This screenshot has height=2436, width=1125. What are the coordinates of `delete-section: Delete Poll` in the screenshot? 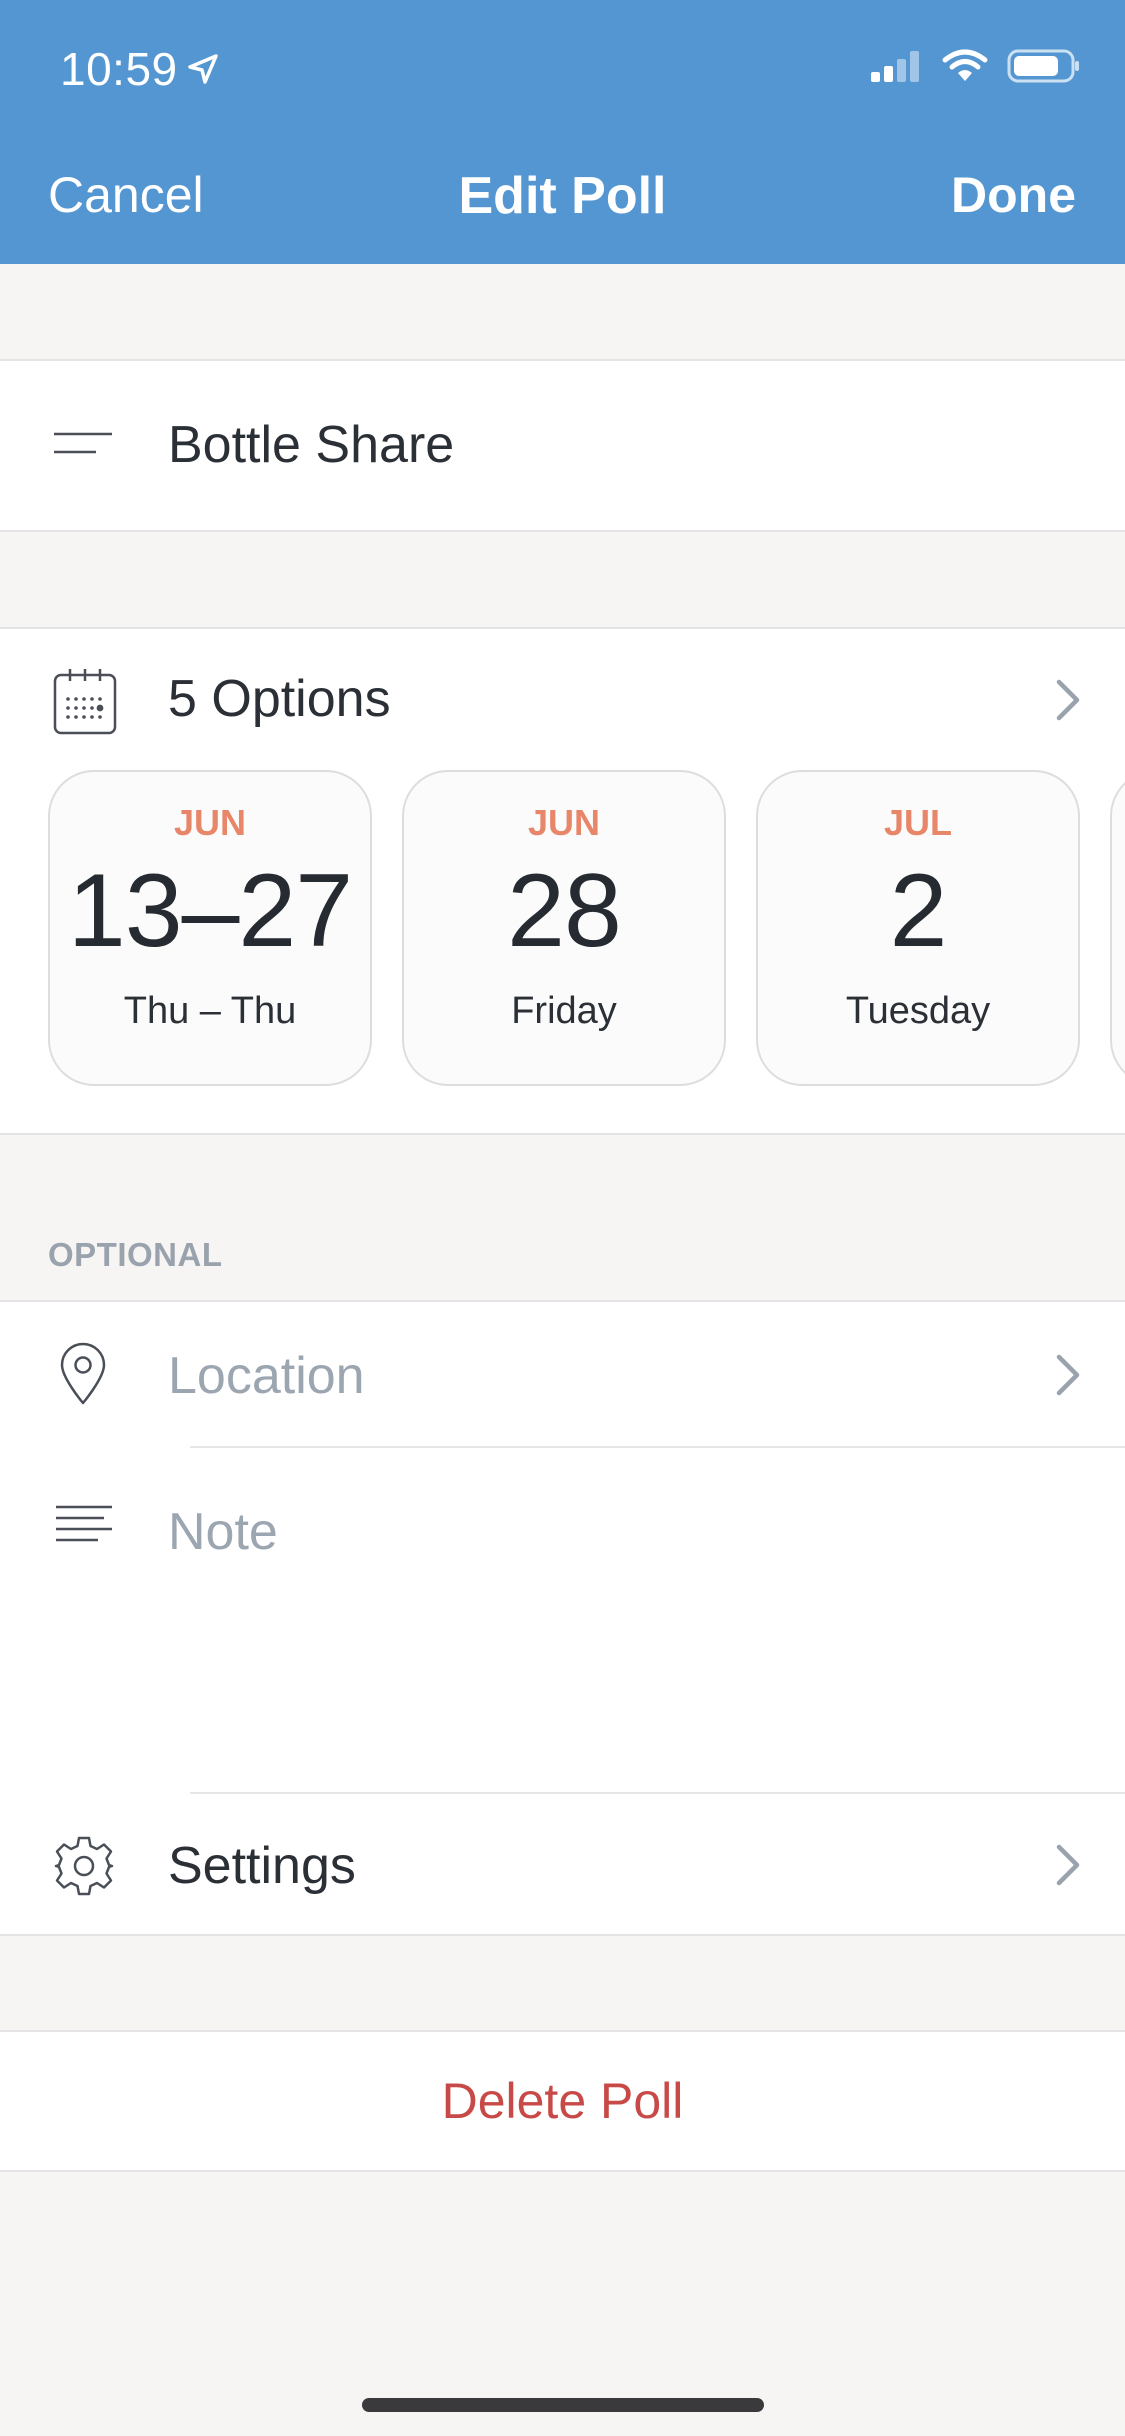 It's located at (562, 2101).